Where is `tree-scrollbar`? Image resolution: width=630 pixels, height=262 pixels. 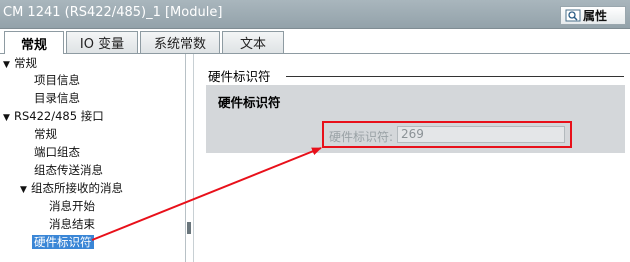 tree-scrollbar is located at coordinates (189, 158).